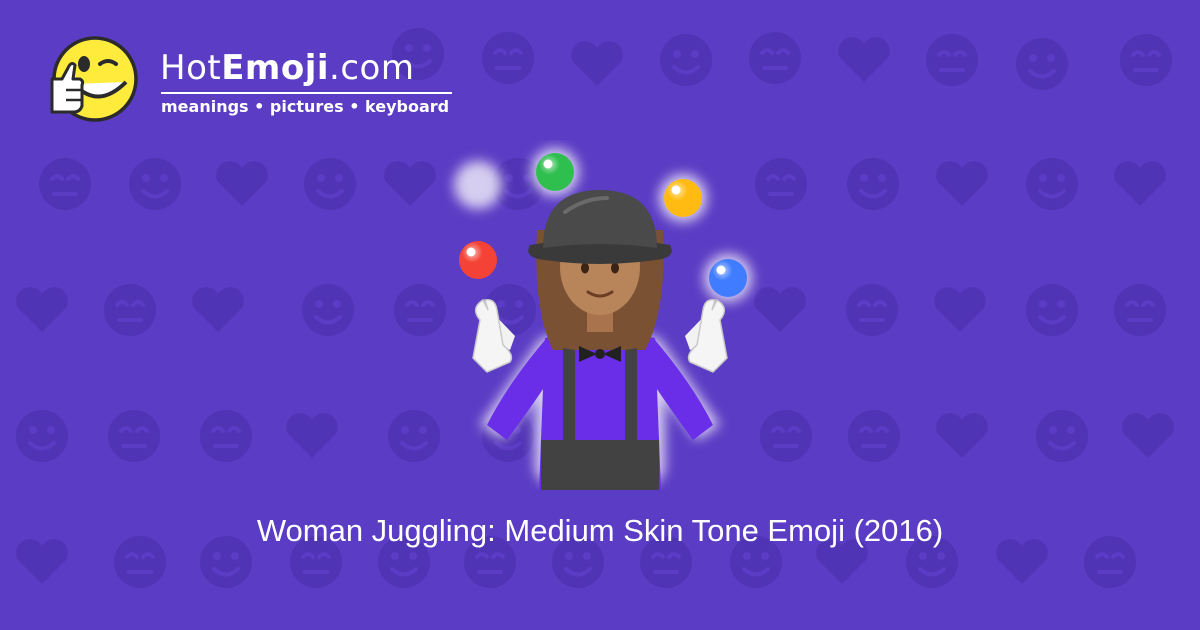  I want to click on woman-juggling-medium-skin-tone-icon, so click(603, 319).